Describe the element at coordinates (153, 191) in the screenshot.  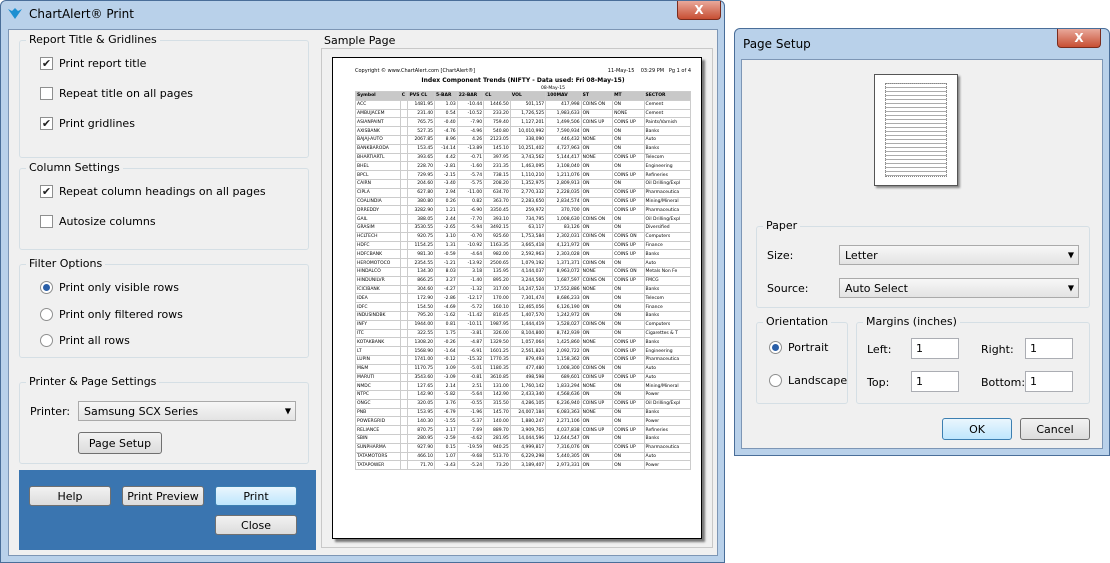
I see `repeat-headings-checkbox: ✔ Repeat column headings on all pages` at that location.